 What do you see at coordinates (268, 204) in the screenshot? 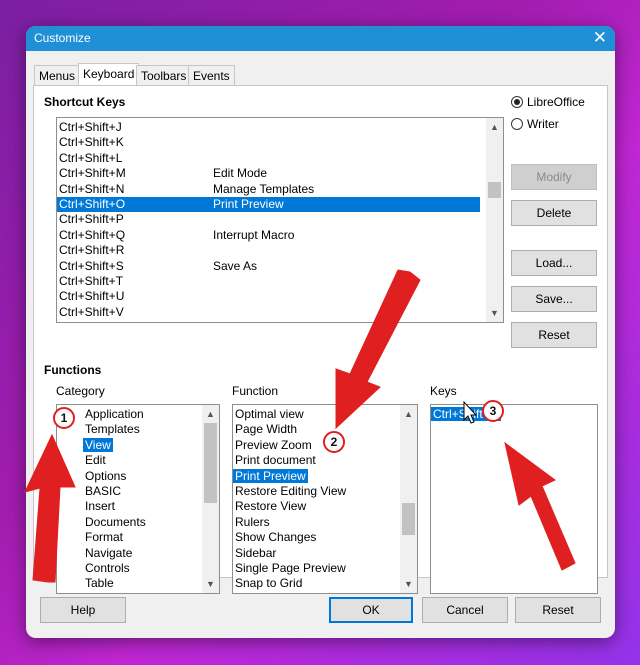
I see `shortcut-row: Ctrl+Shift+O Print Preview` at bounding box center [268, 204].